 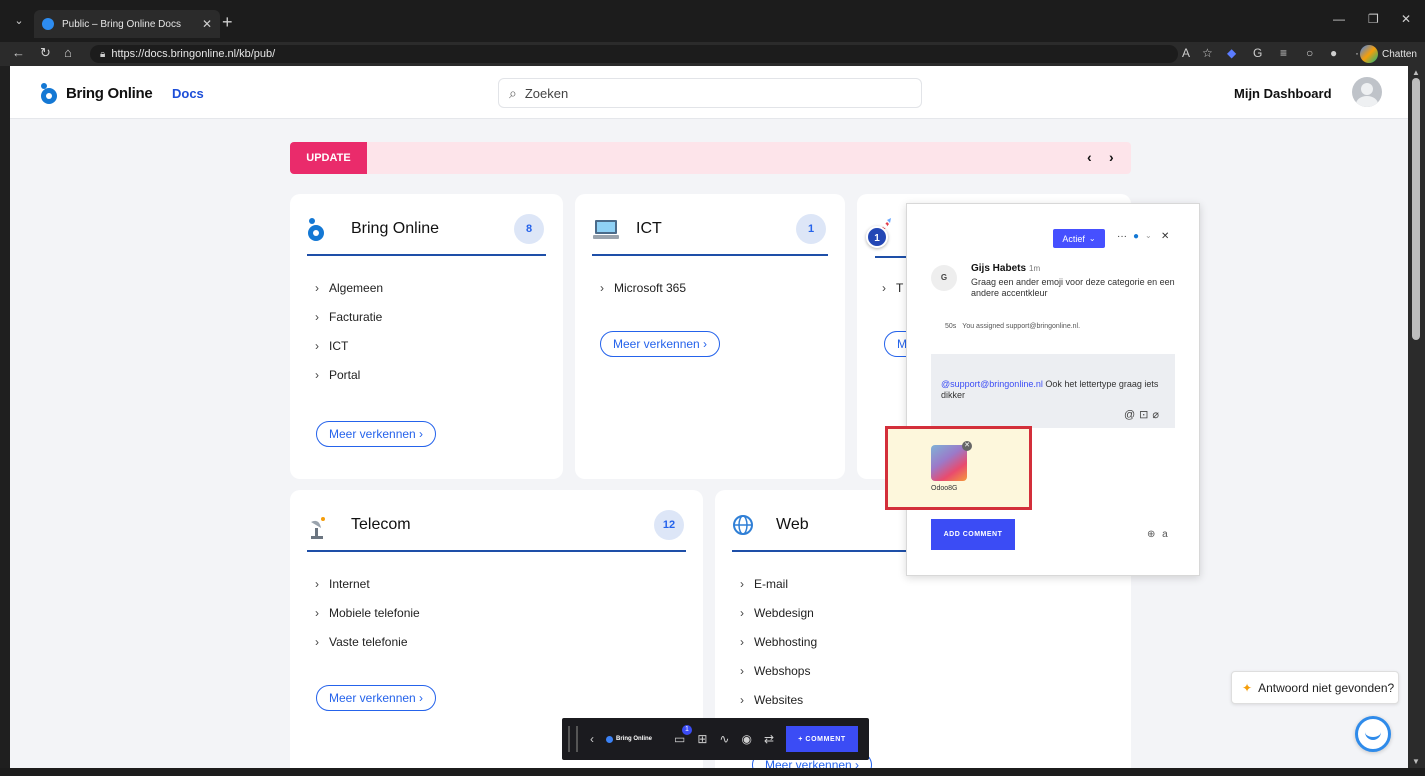 What do you see at coordinates (1122, 236) in the screenshot?
I see `more-options-icon: ···` at bounding box center [1122, 236].